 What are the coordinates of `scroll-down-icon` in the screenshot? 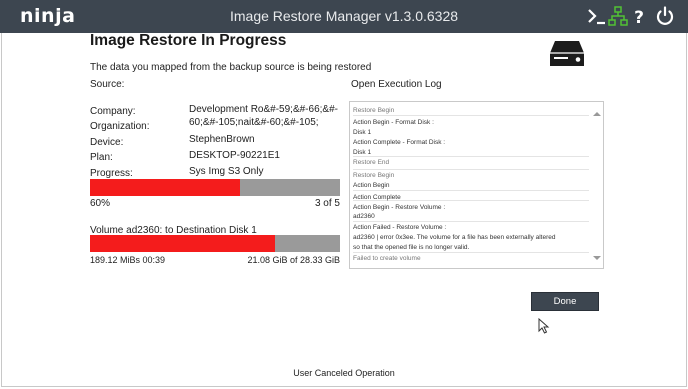 It's located at (597, 258).